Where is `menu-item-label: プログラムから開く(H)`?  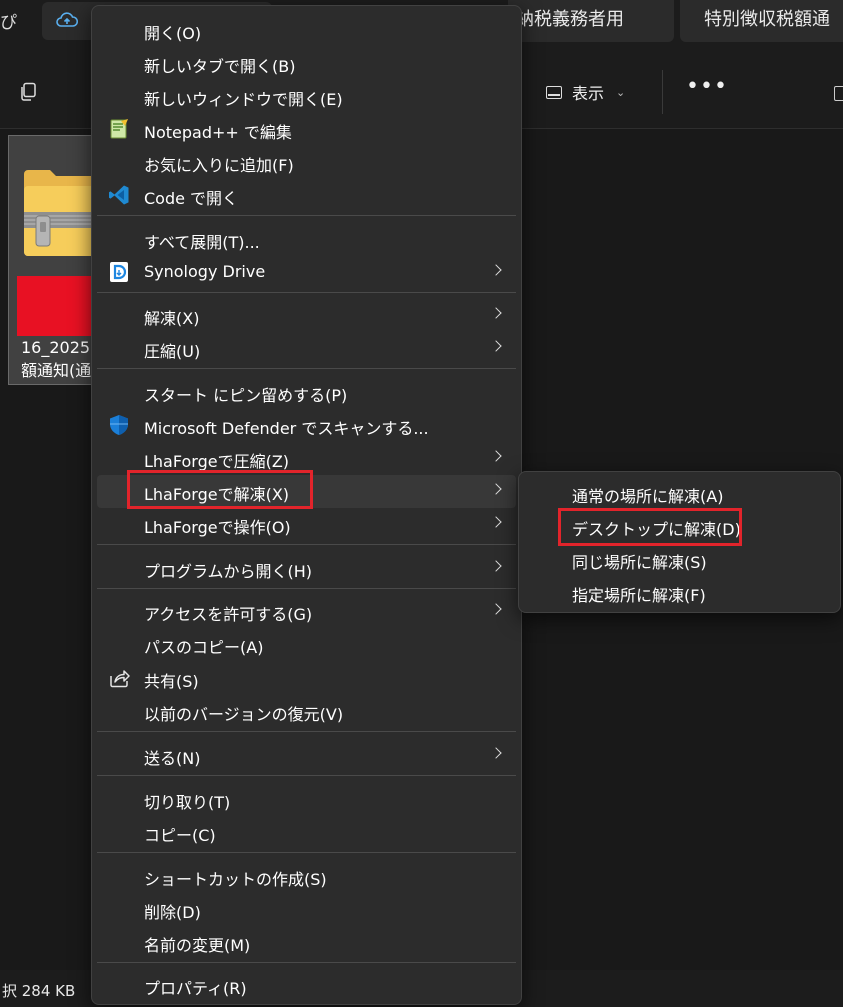
menu-item-label: プログラムから開く(H) is located at coordinates (228, 571).